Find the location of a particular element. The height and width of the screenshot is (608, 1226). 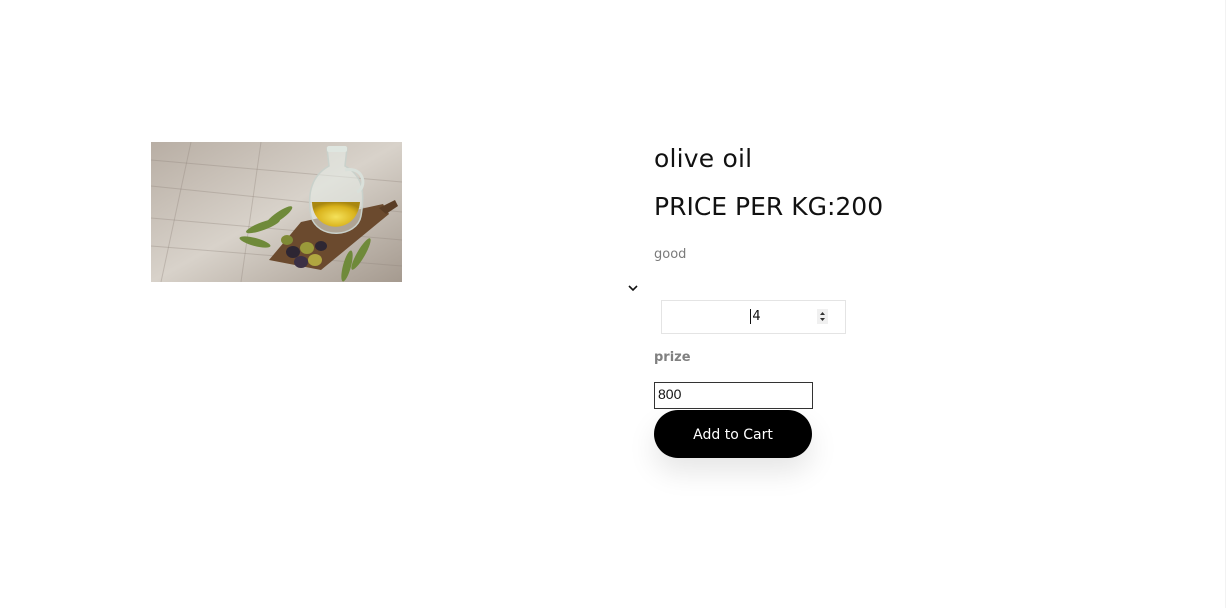

prize-label: prize is located at coordinates (672, 357).